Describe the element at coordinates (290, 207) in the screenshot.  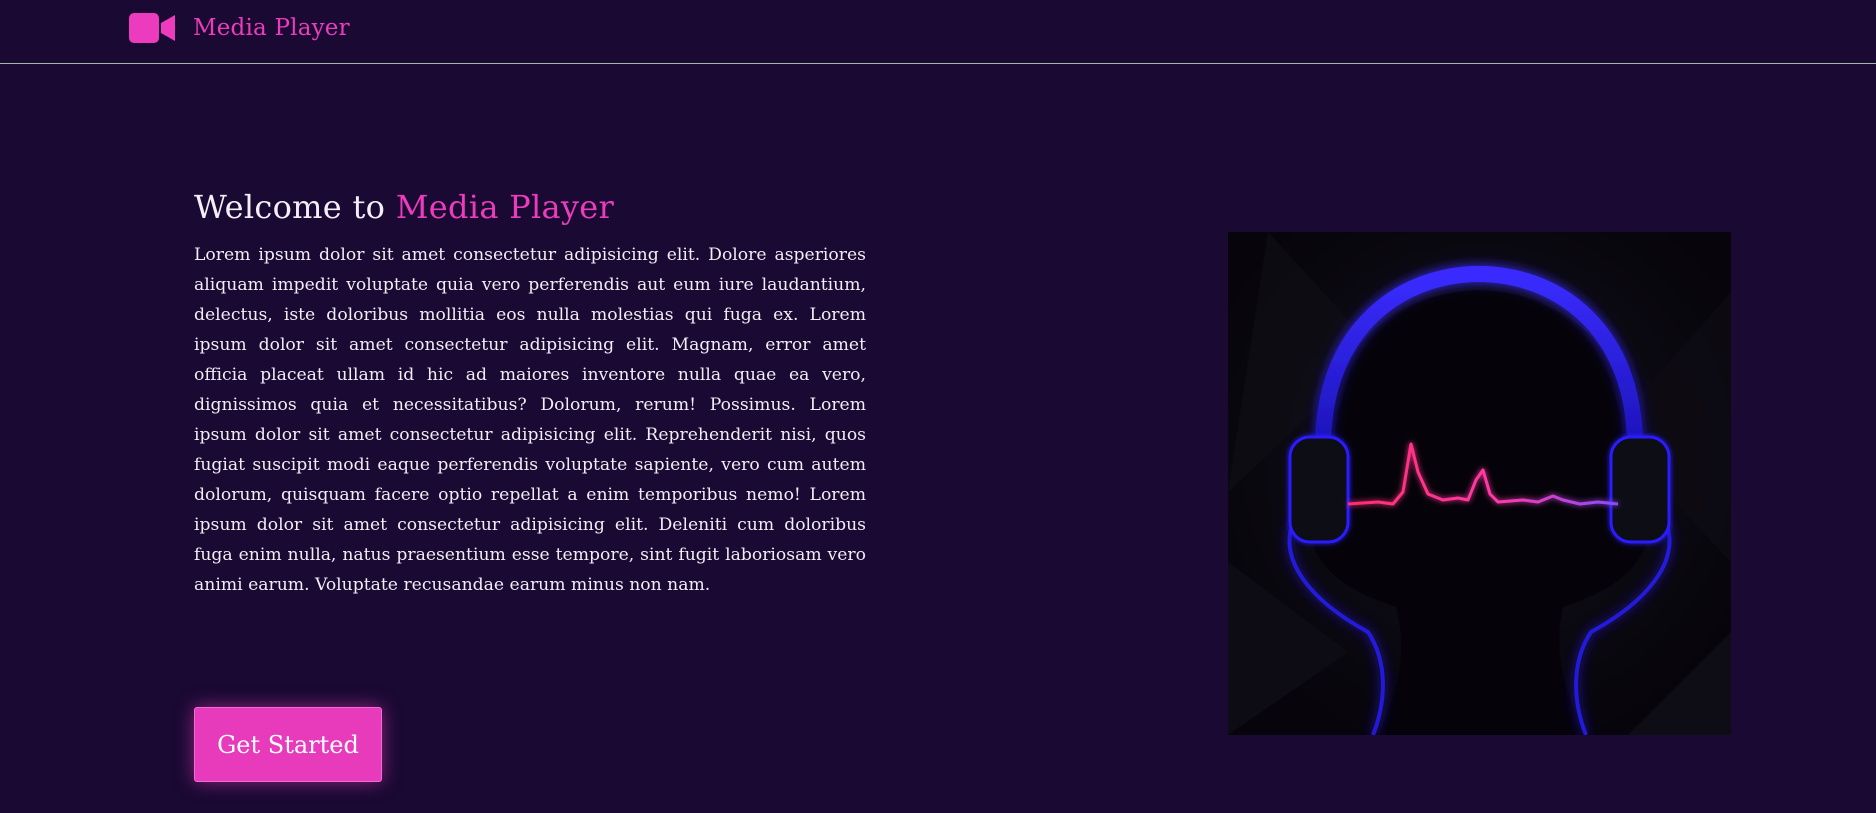
I see `hero-title-prefix: Welcome to` at that location.